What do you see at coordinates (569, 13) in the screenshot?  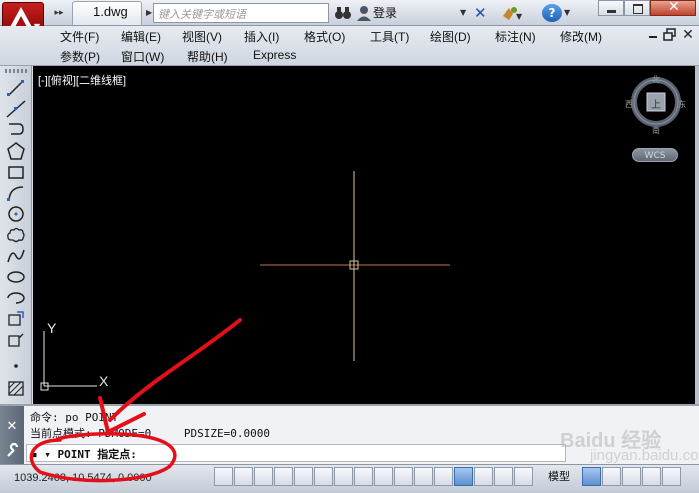 I see `help-dropdown-icon: ▼` at bounding box center [569, 13].